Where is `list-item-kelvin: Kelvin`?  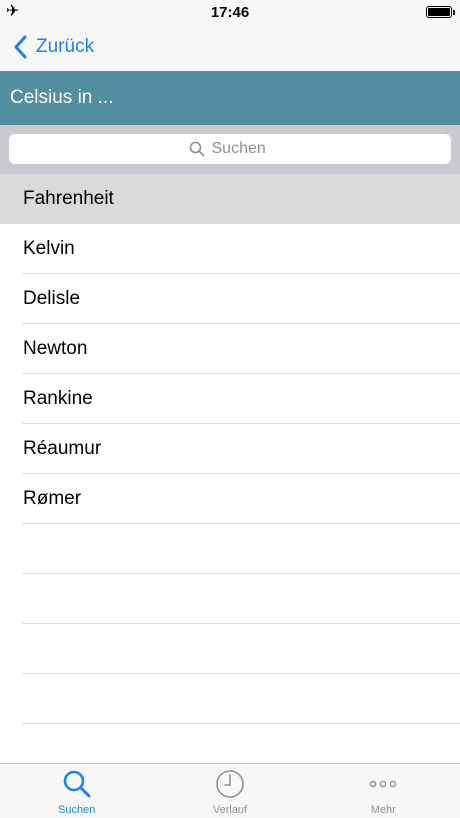
list-item-kelvin: Kelvin is located at coordinates (230, 249).